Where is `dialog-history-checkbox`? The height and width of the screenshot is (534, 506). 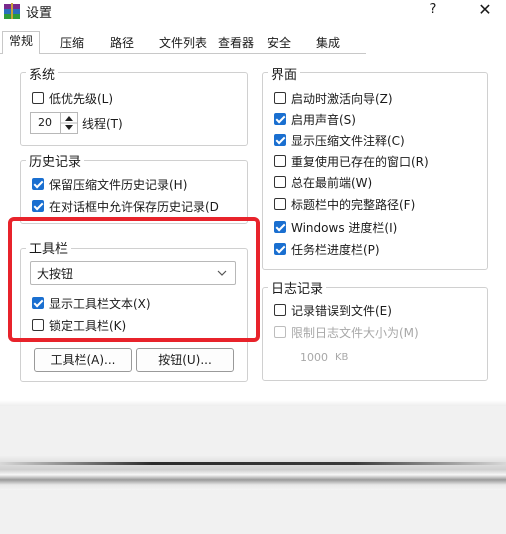
dialog-history-checkbox is located at coordinates (38, 206).